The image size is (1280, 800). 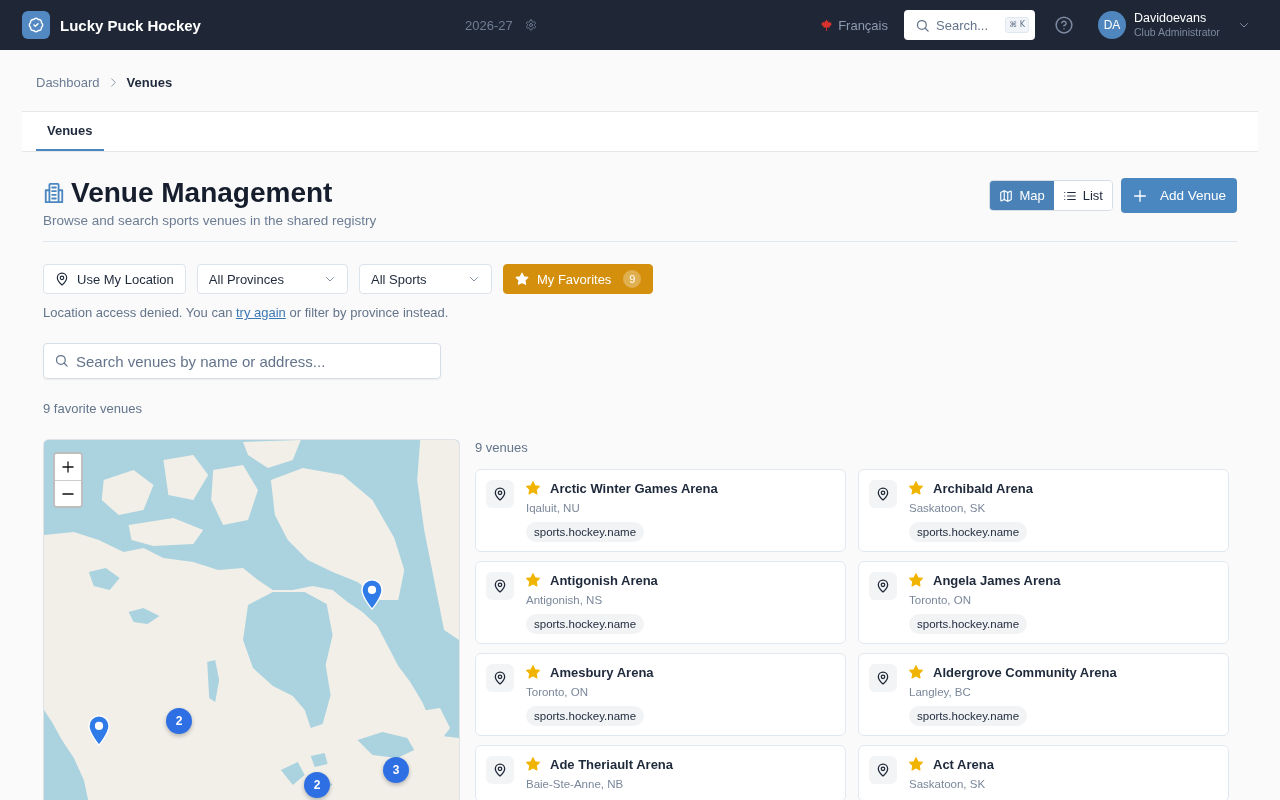 What do you see at coordinates (963, 764) in the screenshot?
I see `venue-name: Act Arena` at bounding box center [963, 764].